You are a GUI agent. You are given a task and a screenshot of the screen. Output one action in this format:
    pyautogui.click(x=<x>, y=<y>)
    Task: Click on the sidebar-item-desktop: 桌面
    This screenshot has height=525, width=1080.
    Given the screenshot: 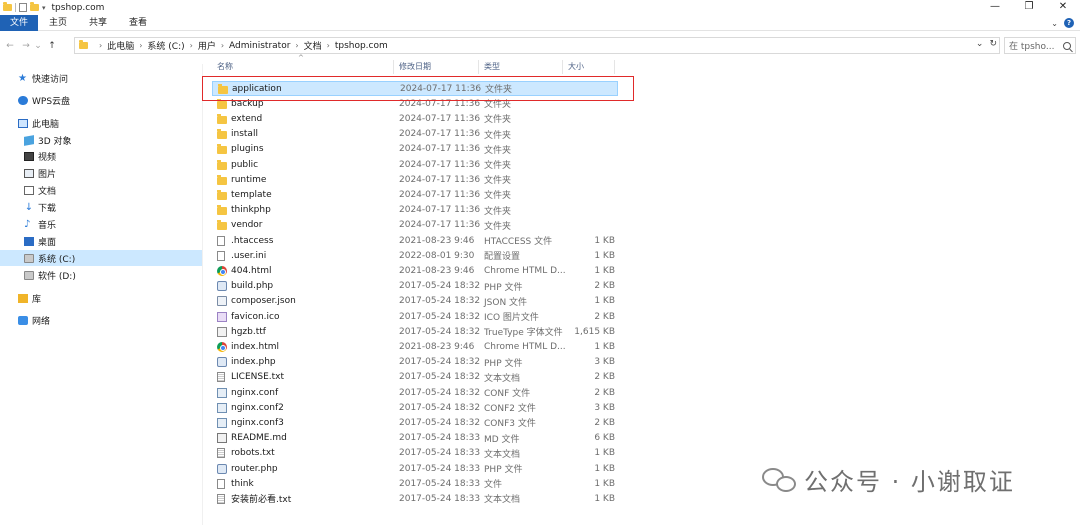 What is the action you would take?
    pyautogui.click(x=40, y=241)
    